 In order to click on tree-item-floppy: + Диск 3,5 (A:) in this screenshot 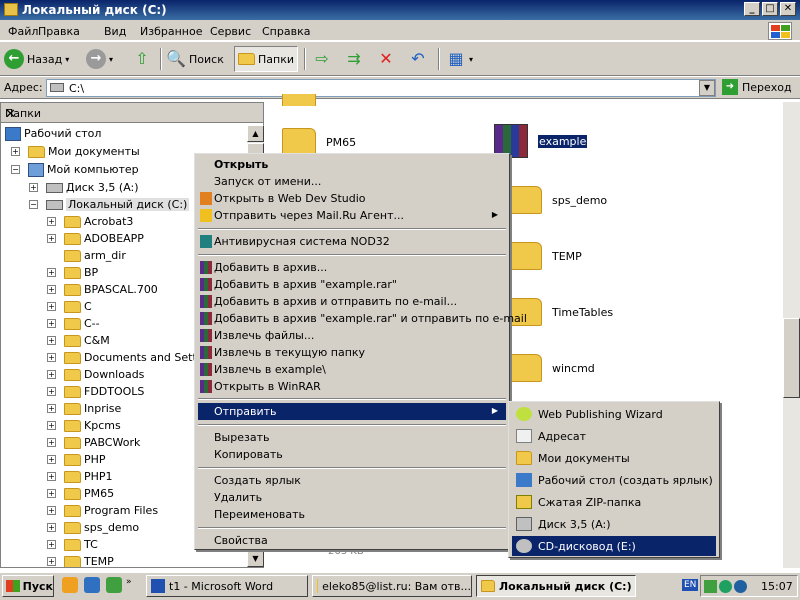, I will do `click(84, 187)`.